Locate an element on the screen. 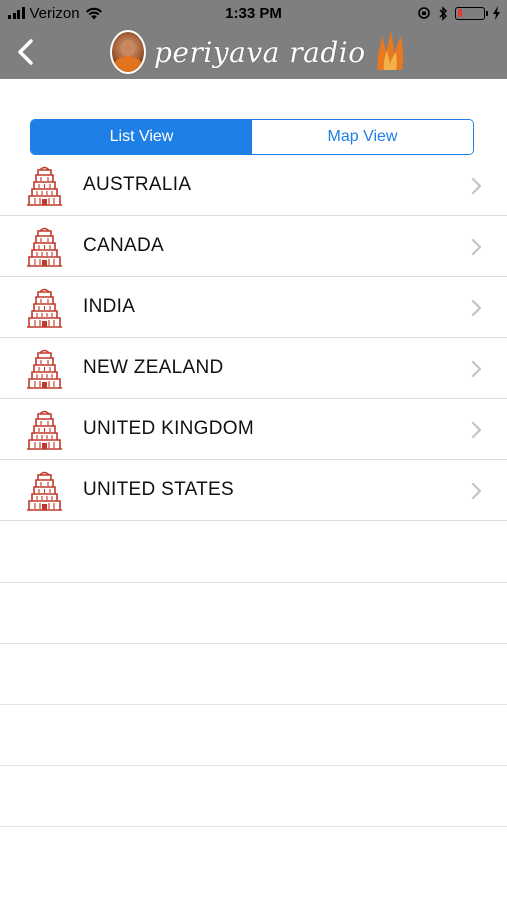 The height and width of the screenshot is (900, 507). app-logo: periyava radio is located at coordinates (258, 52).